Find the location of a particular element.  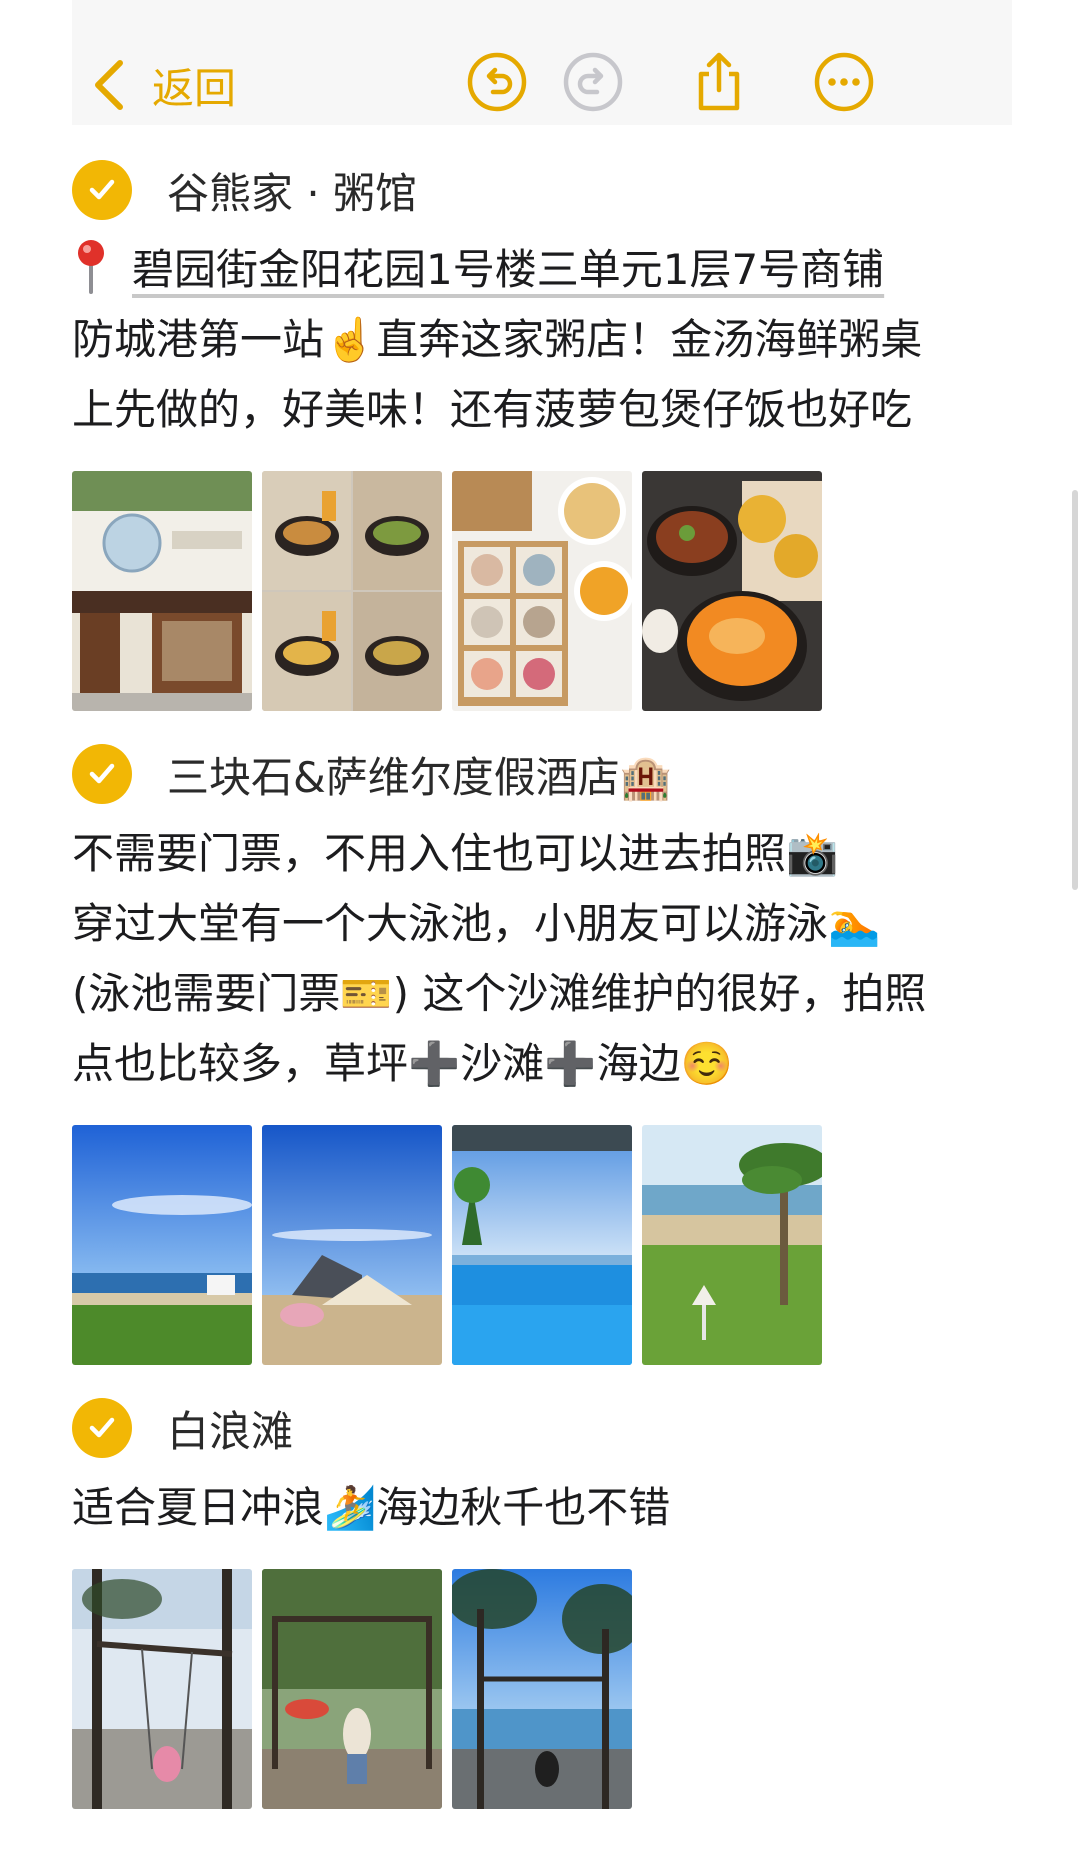

section-title-row: 白浪滩 is located at coordinates (552, 1428).